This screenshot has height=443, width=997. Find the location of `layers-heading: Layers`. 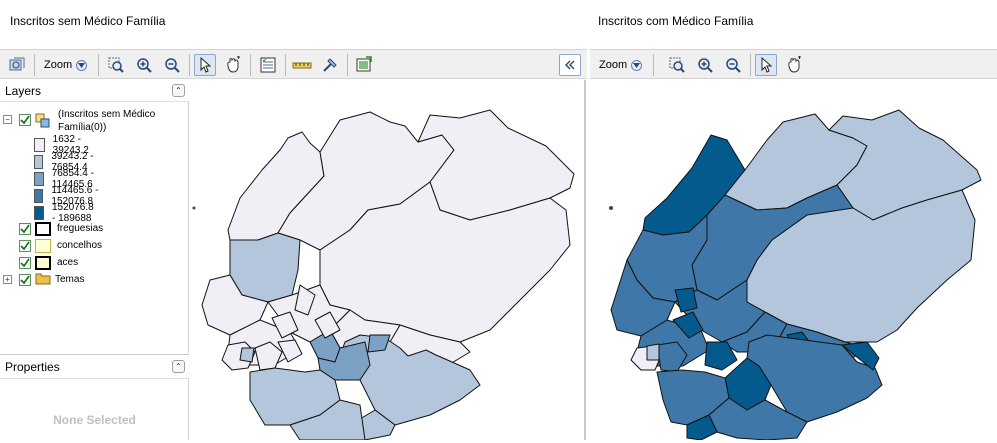

layers-heading: Layers is located at coordinates (23, 91).